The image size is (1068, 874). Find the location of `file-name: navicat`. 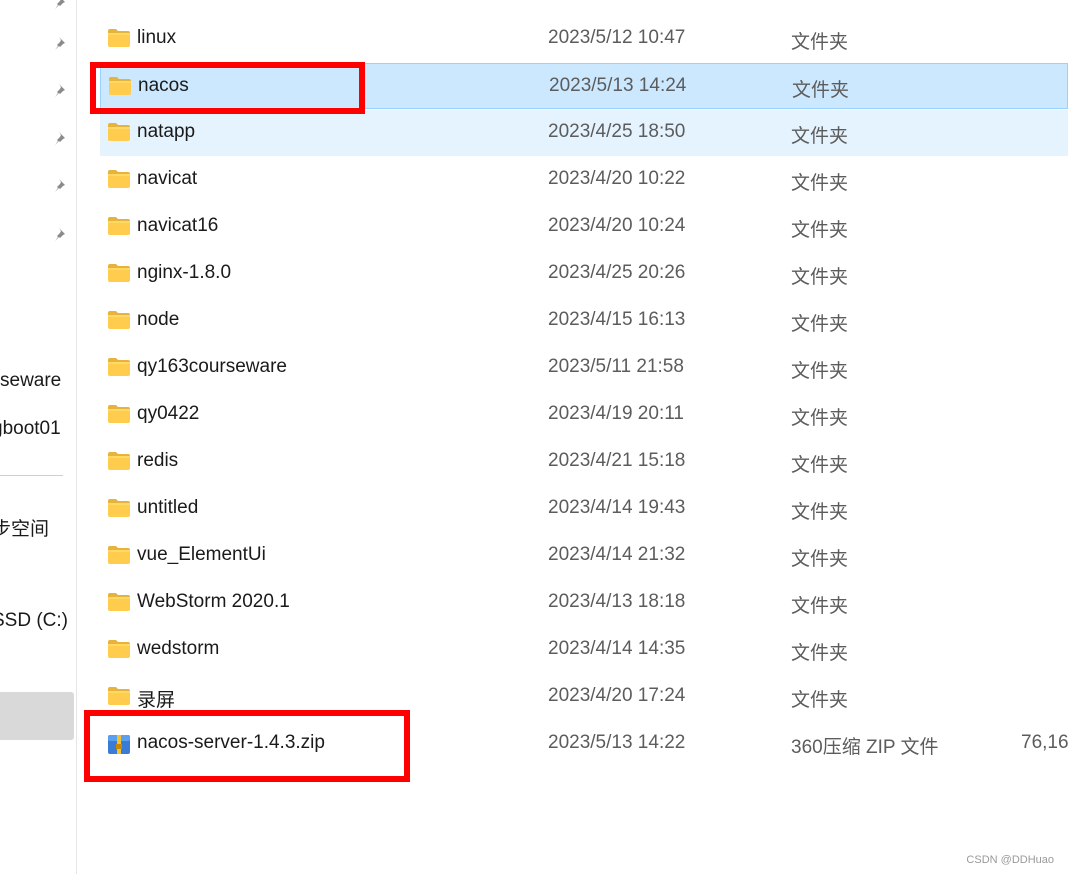

file-name: navicat is located at coordinates (167, 178).